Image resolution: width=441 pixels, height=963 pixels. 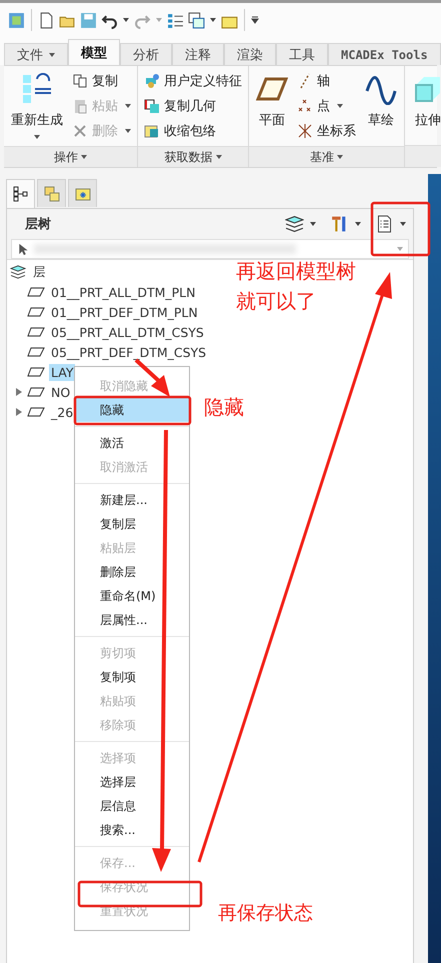 I want to click on tree-item: _26, so click(x=62, y=412).